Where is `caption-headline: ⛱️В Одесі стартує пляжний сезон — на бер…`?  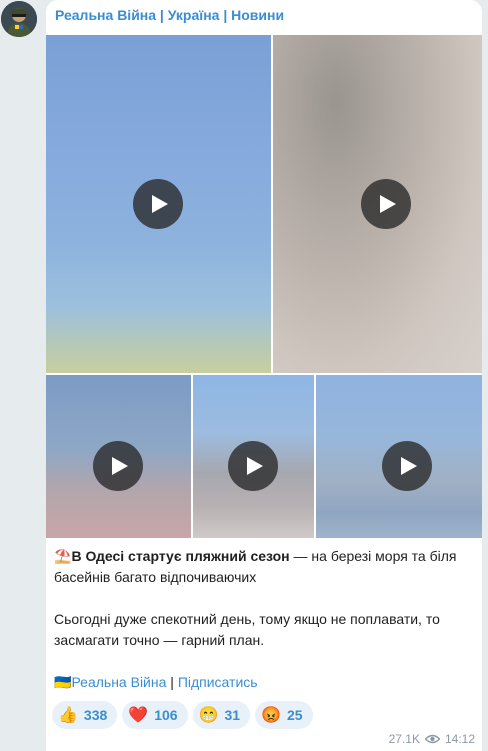
caption-headline: ⛱️В Одесі стартує пляжний сезон — на бер… is located at coordinates (264, 567).